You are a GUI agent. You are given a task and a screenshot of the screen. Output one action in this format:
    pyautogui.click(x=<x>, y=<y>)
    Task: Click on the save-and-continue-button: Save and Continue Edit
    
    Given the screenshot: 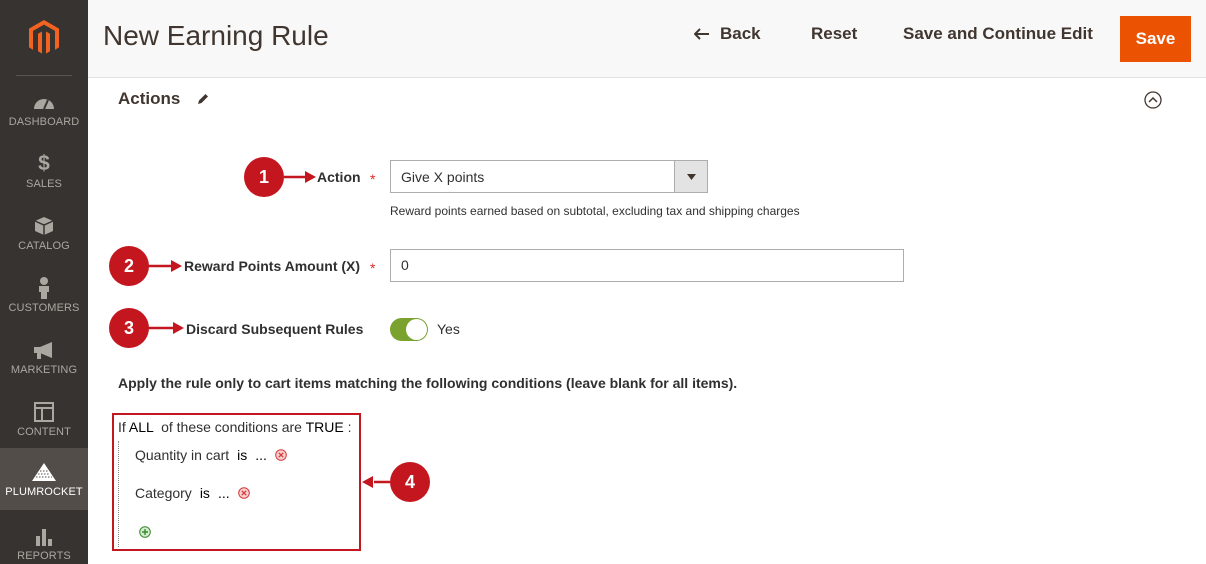 What is the action you would take?
    pyautogui.click(x=998, y=34)
    